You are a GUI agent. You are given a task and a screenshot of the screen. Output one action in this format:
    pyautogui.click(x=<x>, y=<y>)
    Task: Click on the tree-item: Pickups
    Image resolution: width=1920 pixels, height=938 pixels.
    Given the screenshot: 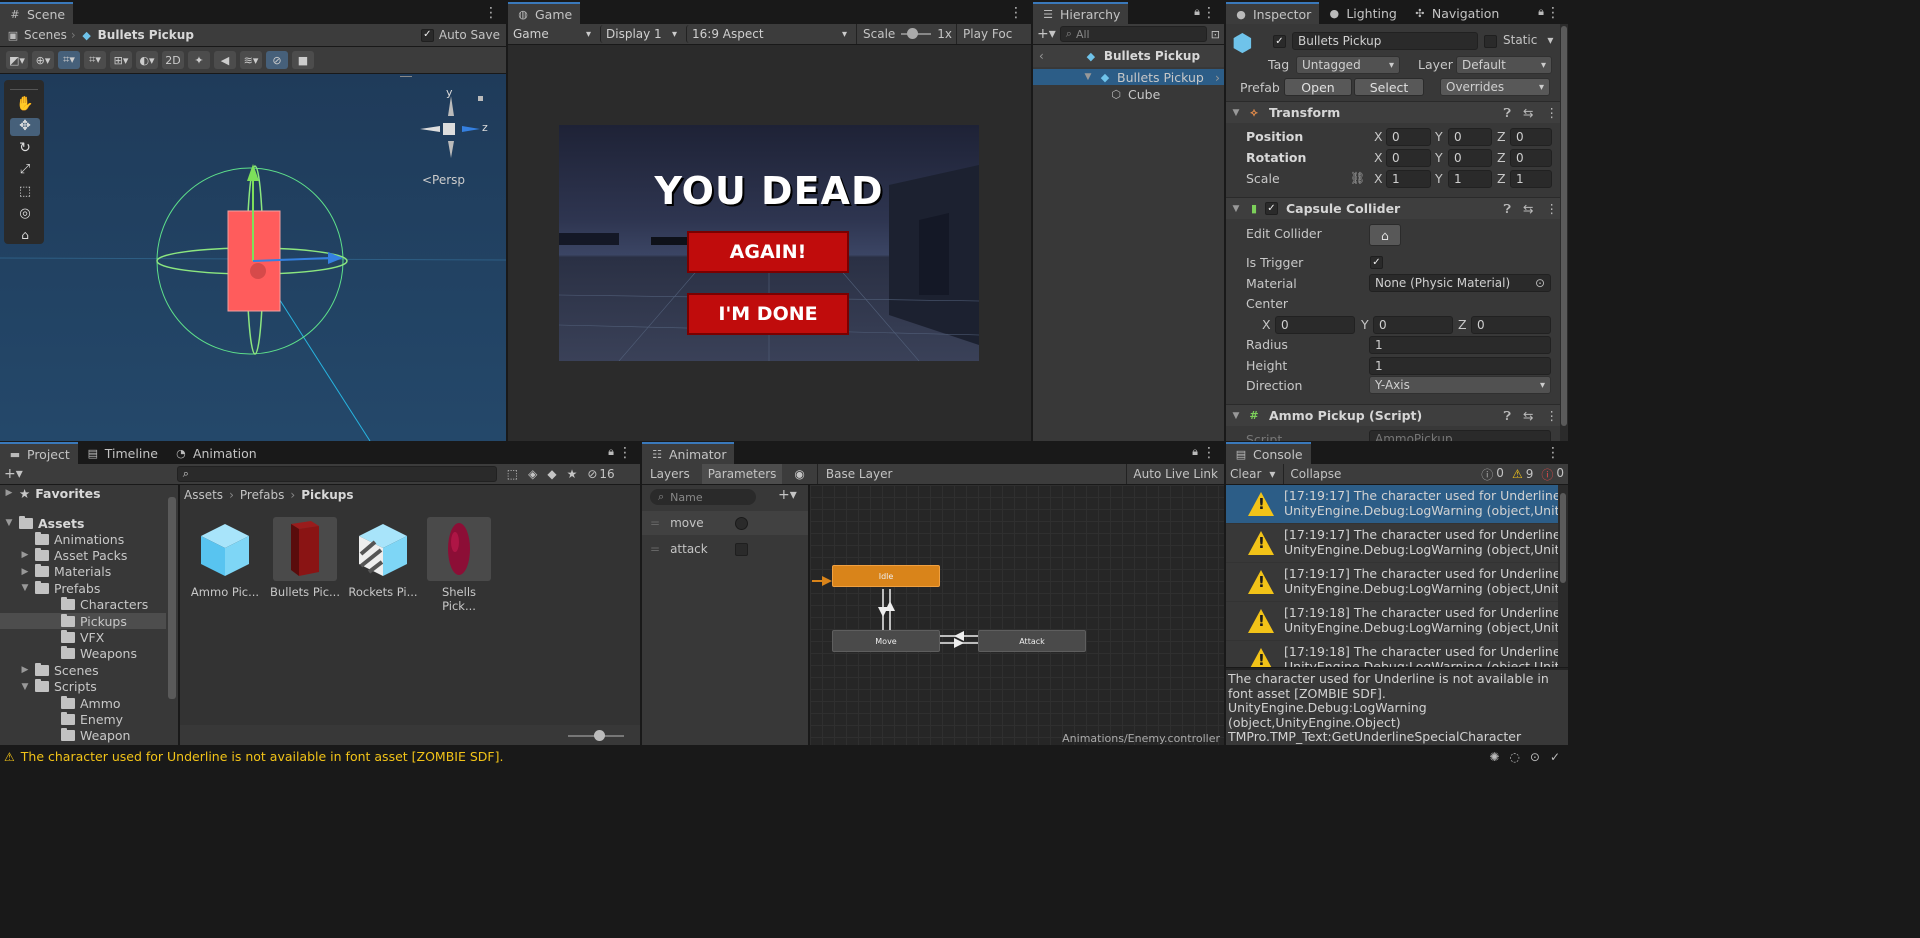 What is the action you would take?
    pyautogui.click(x=83, y=621)
    